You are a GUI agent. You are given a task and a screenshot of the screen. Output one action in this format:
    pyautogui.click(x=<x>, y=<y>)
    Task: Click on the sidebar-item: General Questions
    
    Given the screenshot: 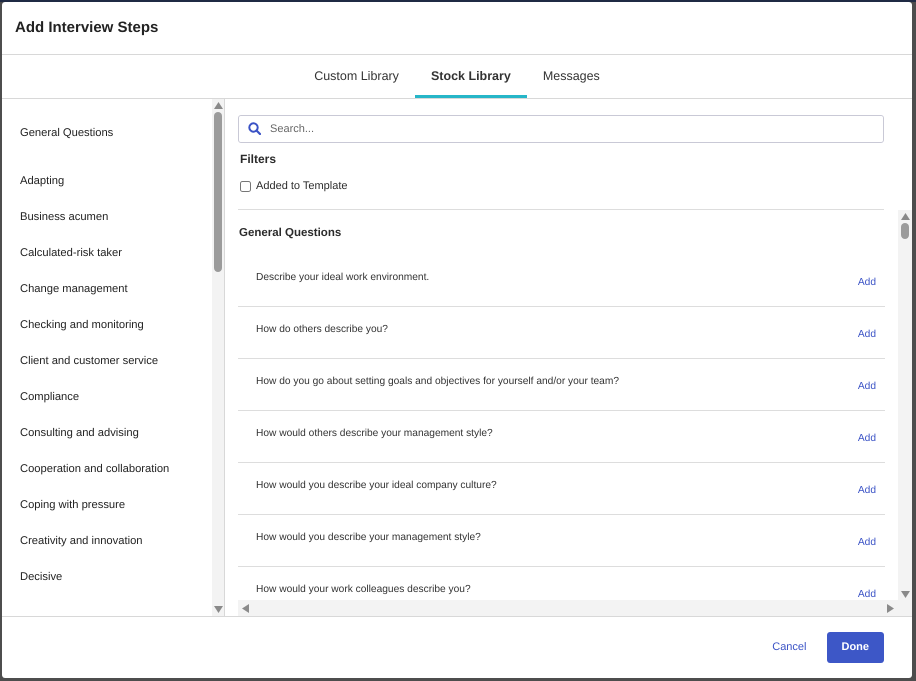 What is the action you would take?
    pyautogui.click(x=67, y=133)
    